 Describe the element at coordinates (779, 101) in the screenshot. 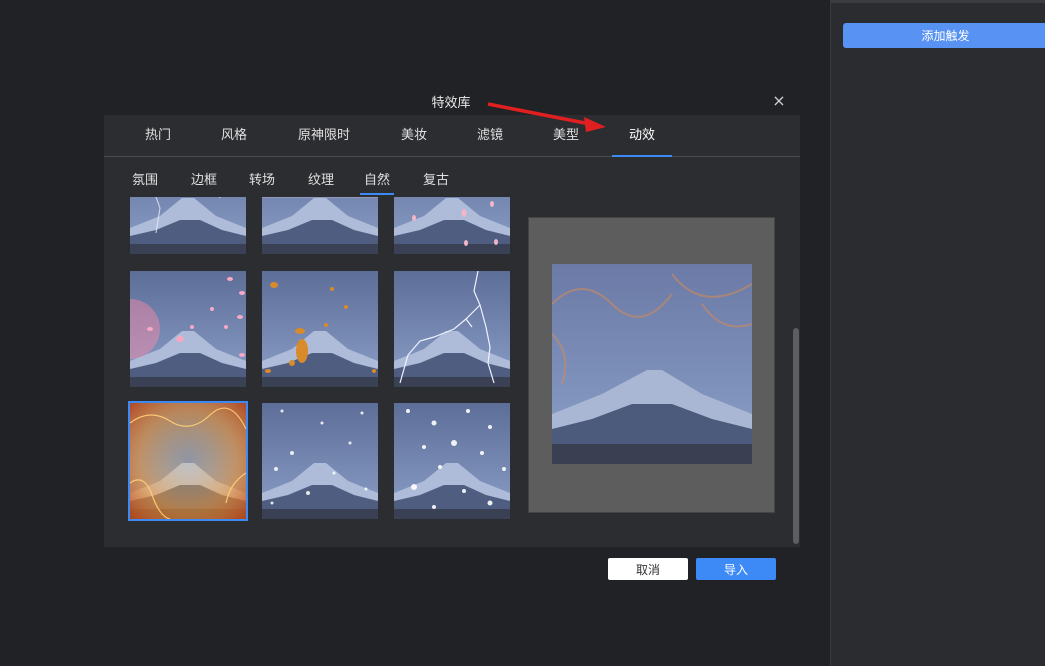

I see `close-icon: ×` at that location.